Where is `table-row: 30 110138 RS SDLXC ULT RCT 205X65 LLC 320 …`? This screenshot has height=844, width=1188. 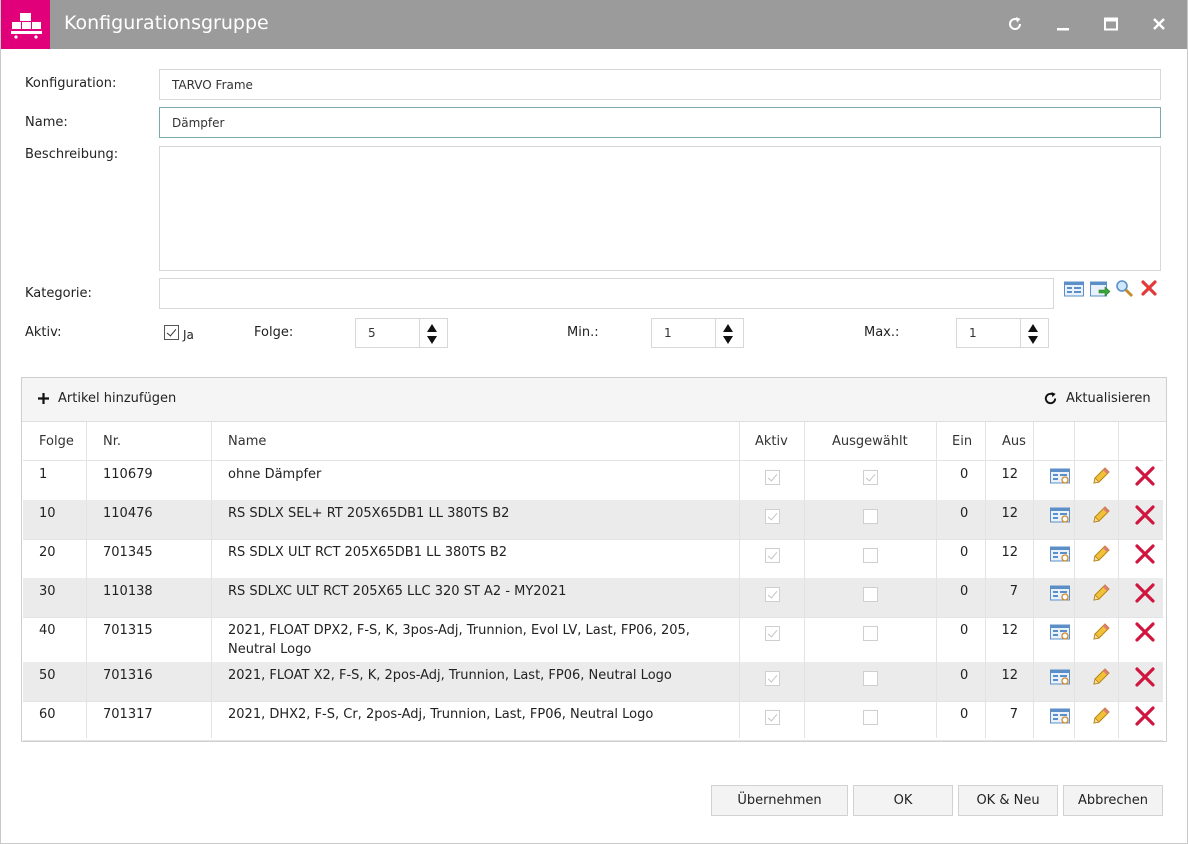
table-row: 30 110138 RS SDLXC ULT RCT 205X65 LLC 320 … is located at coordinates (593, 597).